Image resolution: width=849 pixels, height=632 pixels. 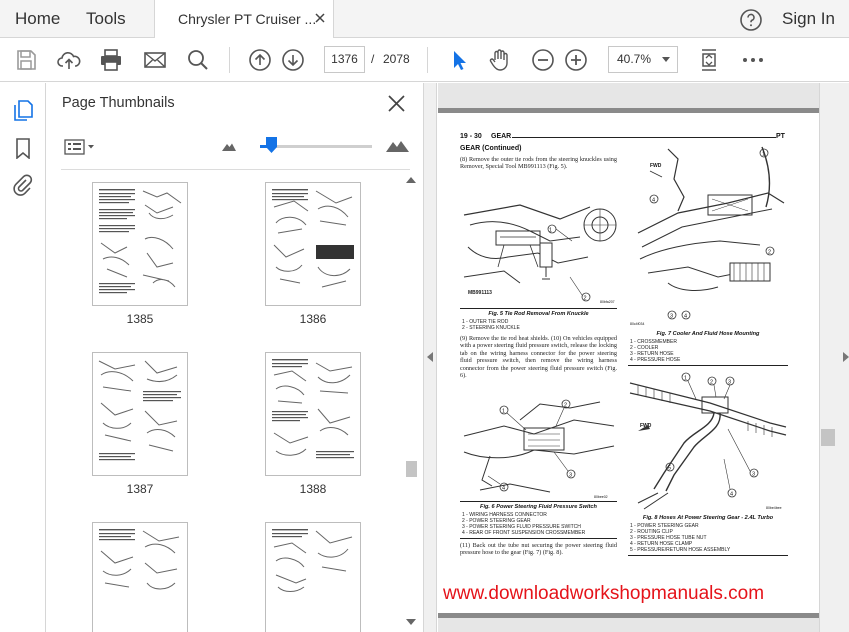 I want to click on fit-page-icon, so click(x=709, y=60).